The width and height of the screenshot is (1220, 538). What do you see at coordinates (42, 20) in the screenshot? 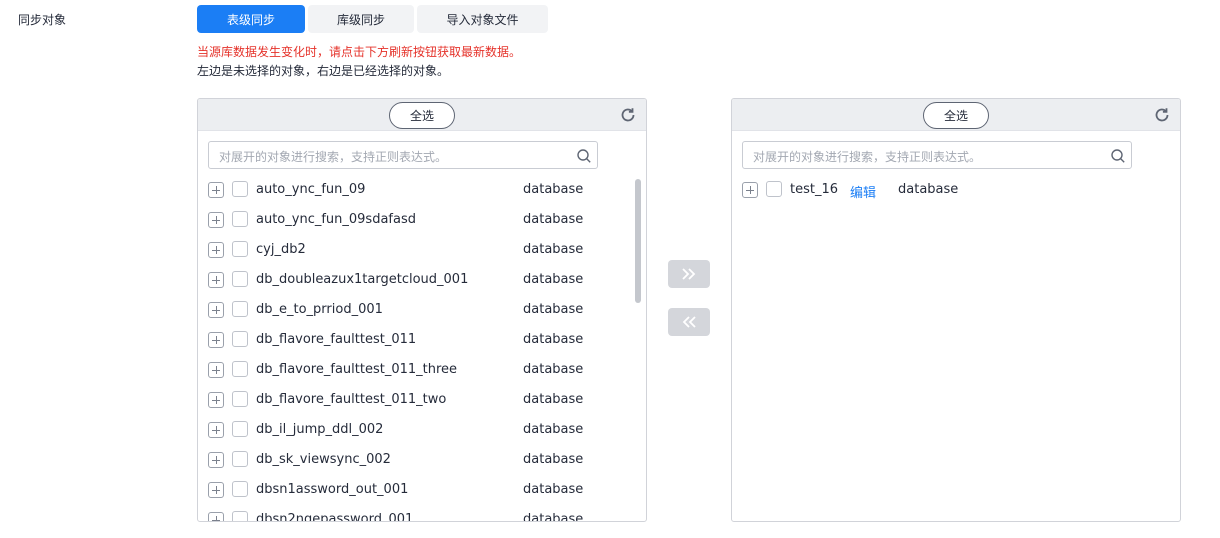
I see `field-label-sync-objects: 同步对象` at bounding box center [42, 20].